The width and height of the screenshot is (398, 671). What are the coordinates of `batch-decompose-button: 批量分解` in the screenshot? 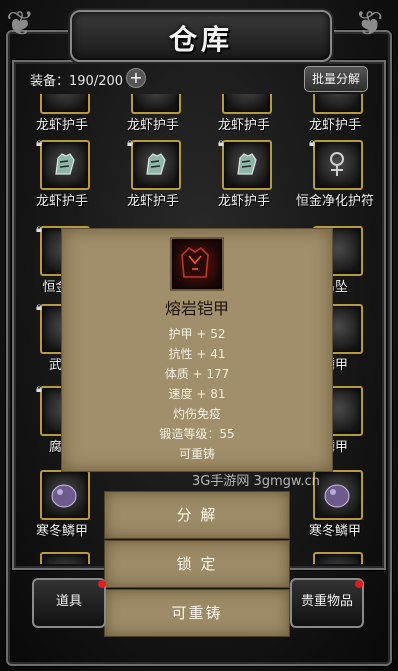 It's located at (336, 79).